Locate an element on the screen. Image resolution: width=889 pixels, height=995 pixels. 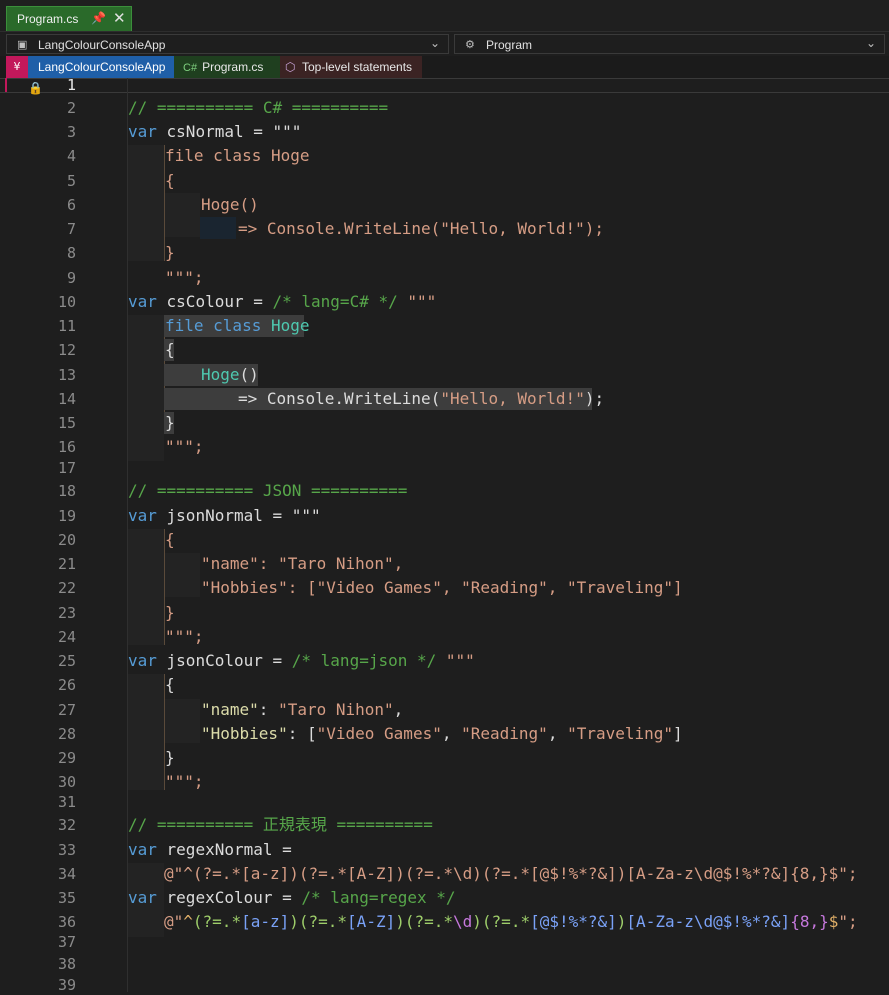
project-dropdown-value: LangColourConsoleApp is located at coordinates (102, 45).